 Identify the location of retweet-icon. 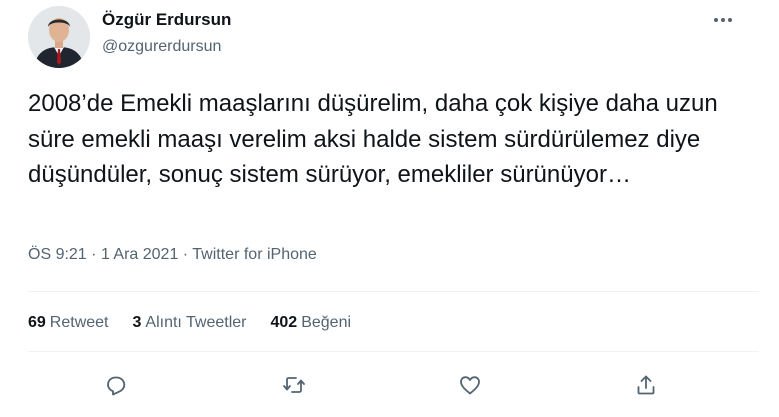
(294, 385).